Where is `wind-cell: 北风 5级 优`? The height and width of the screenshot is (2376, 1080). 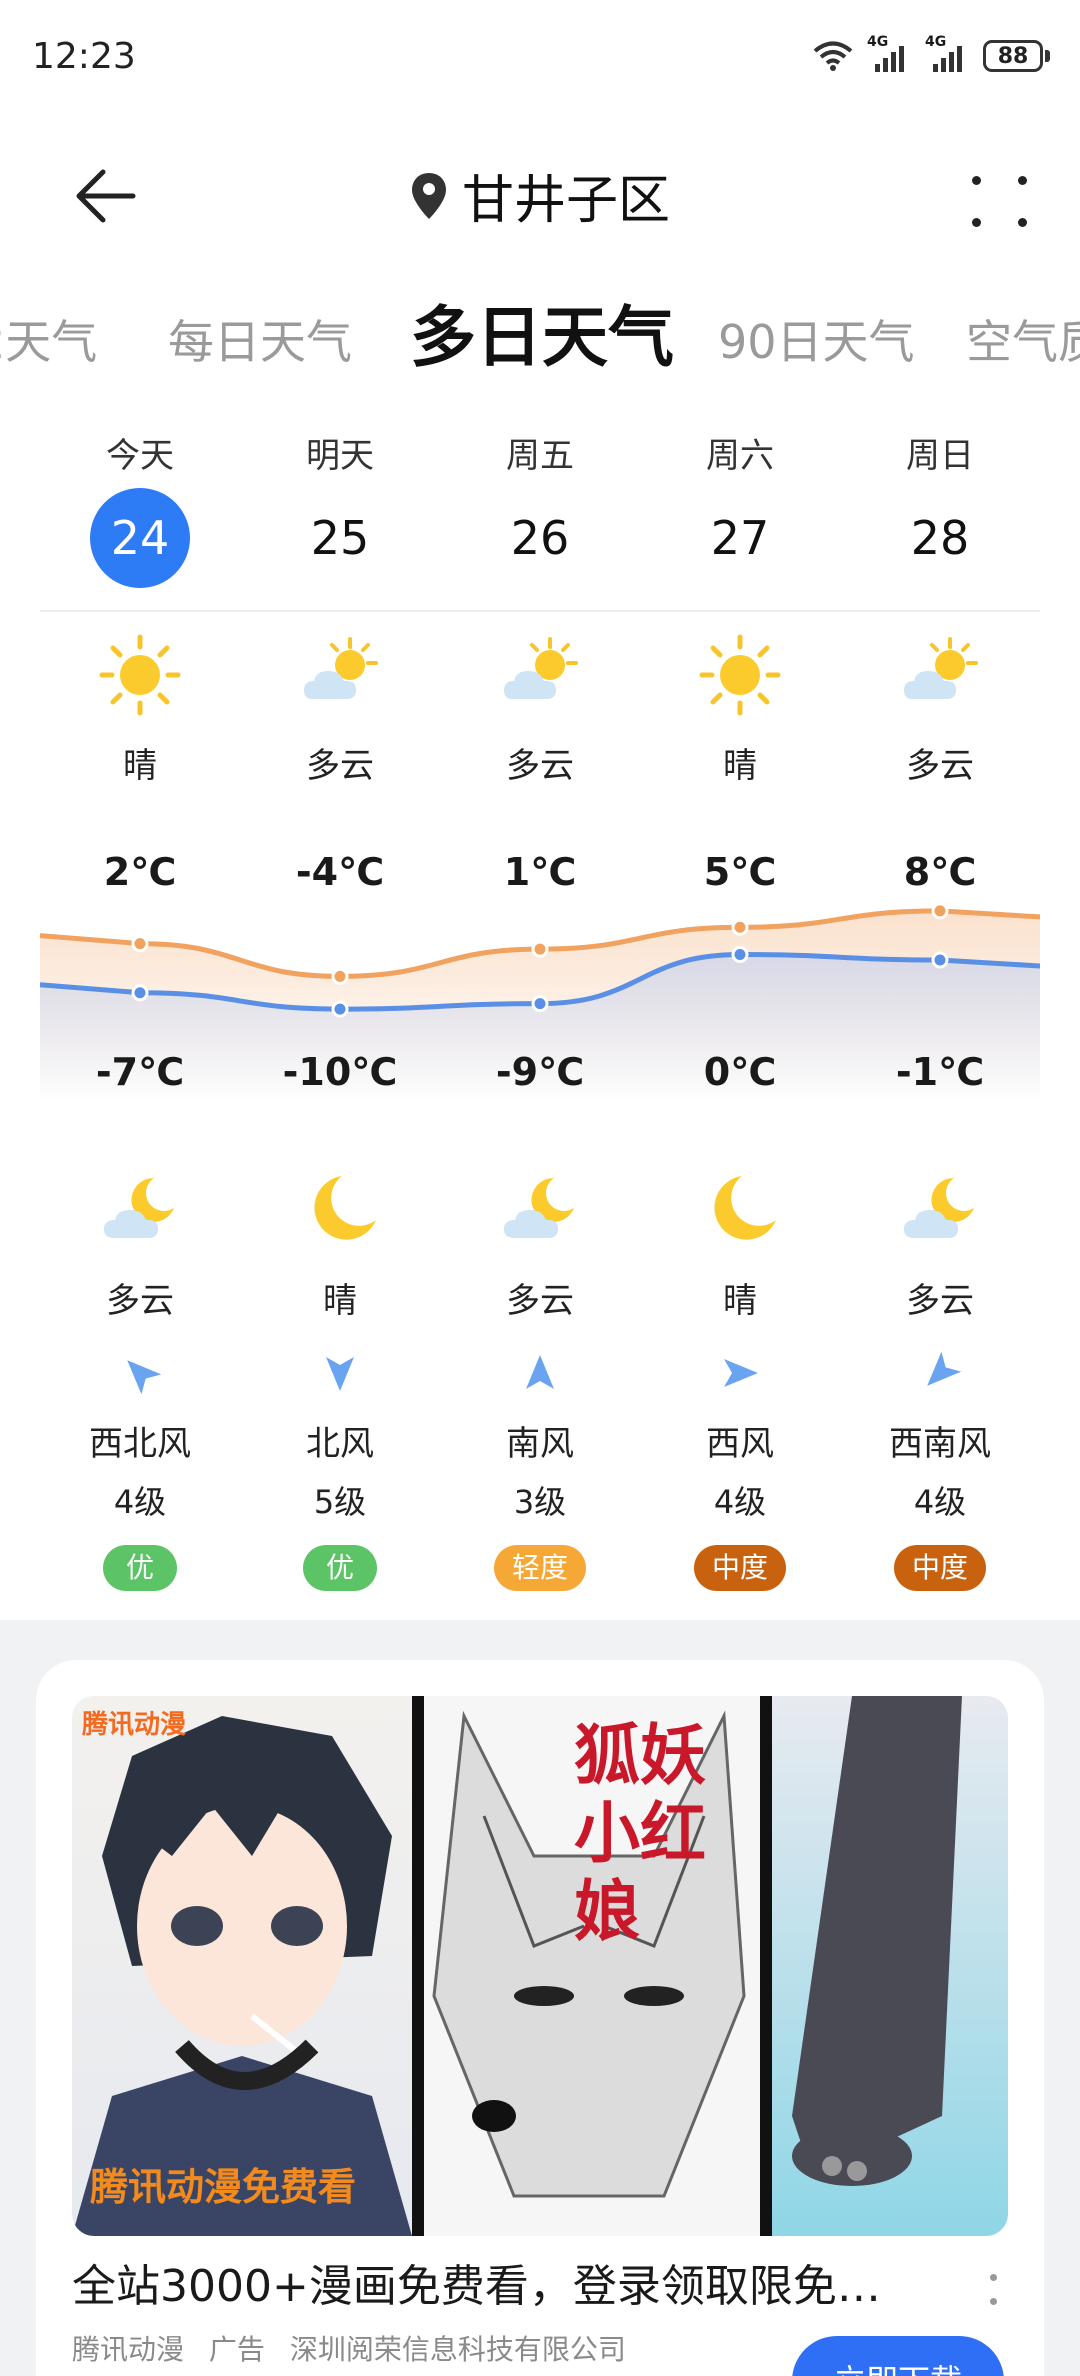
wind-cell: 北风 5级 优 is located at coordinates (340, 1469).